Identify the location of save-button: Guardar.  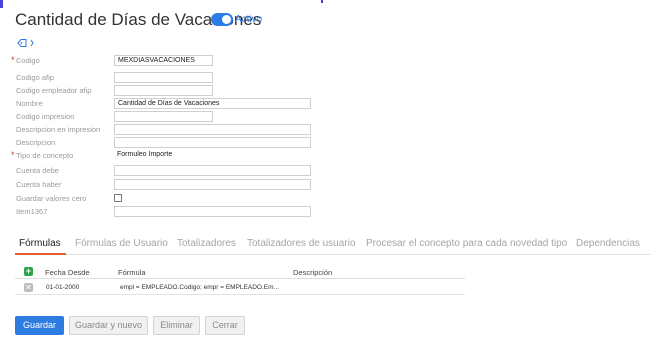
(39, 325).